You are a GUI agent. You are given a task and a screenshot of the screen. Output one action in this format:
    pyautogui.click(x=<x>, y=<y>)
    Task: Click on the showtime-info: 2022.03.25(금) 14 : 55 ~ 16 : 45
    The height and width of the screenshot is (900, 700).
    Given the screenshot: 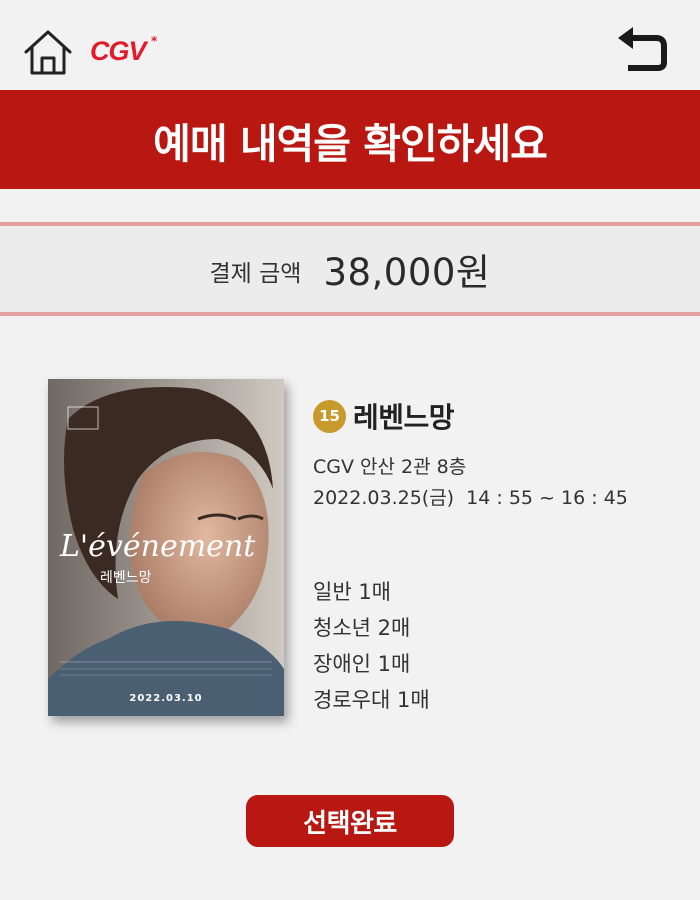 What is the action you would take?
    pyautogui.click(x=470, y=498)
    